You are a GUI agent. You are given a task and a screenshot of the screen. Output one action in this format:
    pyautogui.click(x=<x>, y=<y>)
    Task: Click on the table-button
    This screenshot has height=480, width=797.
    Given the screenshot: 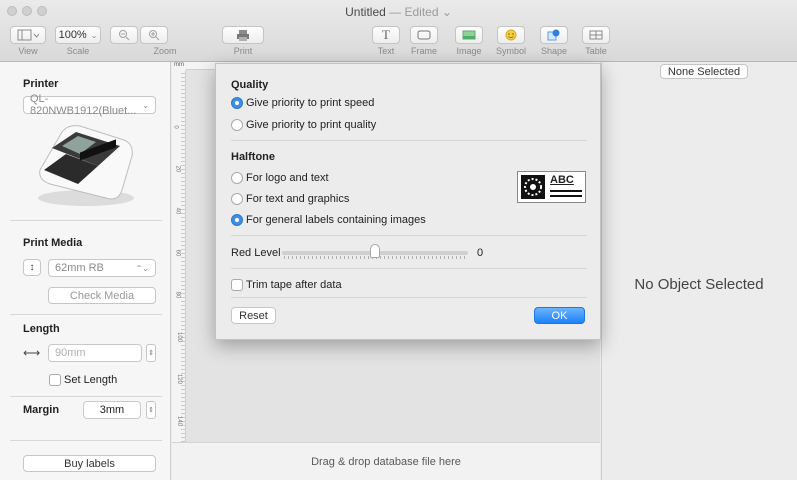 What is the action you would take?
    pyautogui.click(x=596, y=35)
    